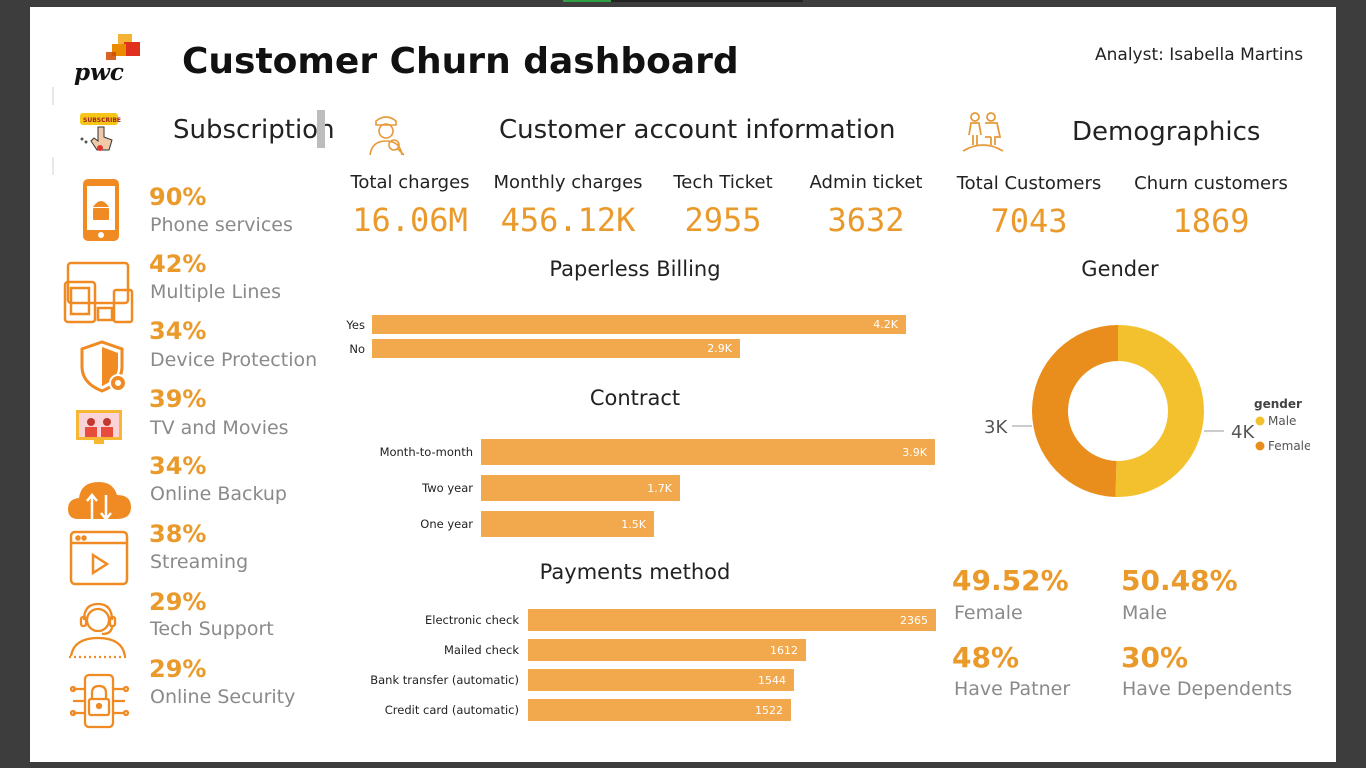 The height and width of the screenshot is (768, 1366). I want to click on bar-value-label: 1.7K, so click(659, 488).